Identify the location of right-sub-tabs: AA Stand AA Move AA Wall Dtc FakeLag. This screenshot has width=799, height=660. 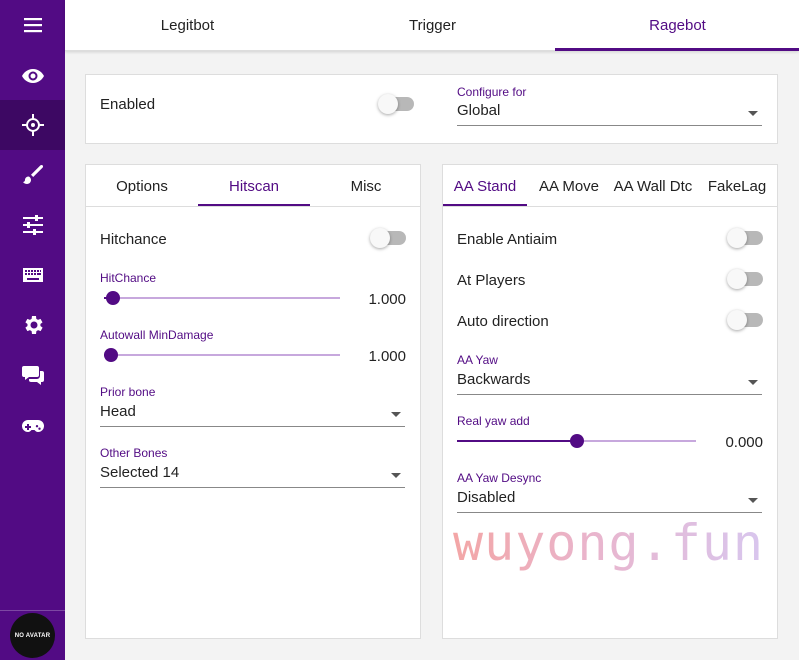
(610, 186).